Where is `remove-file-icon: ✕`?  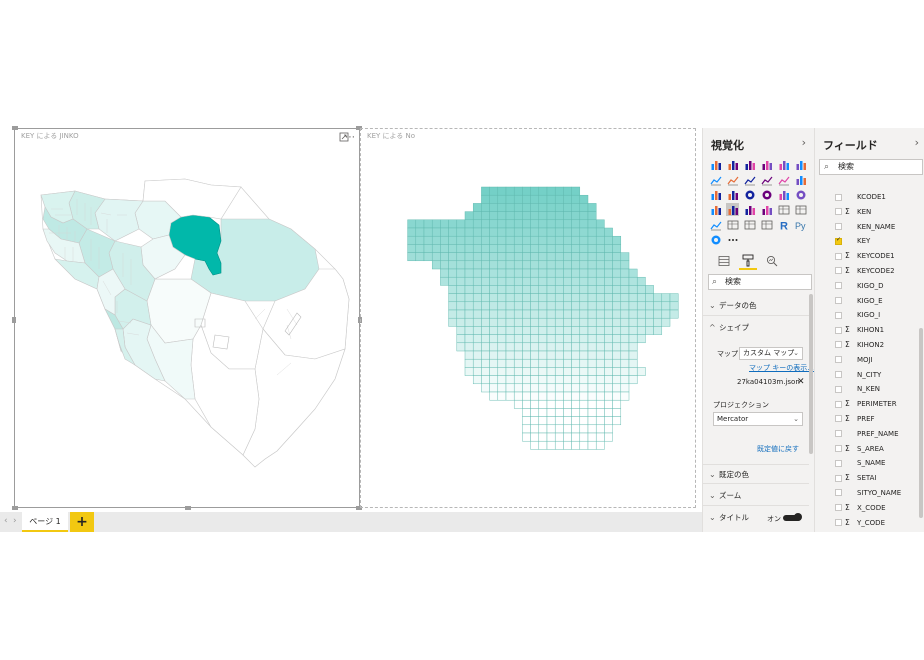 remove-file-icon: ✕ is located at coordinates (801, 382).